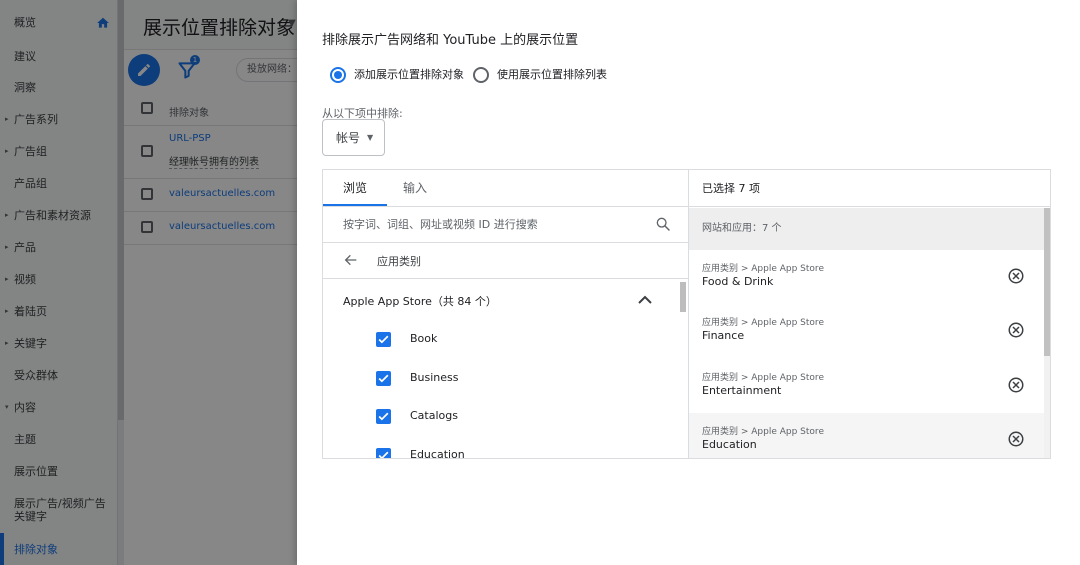  What do you see at coordinates (415, 188) in the screenshot?
I see `tab-enter: 输入` at bounding box center [415, 188].